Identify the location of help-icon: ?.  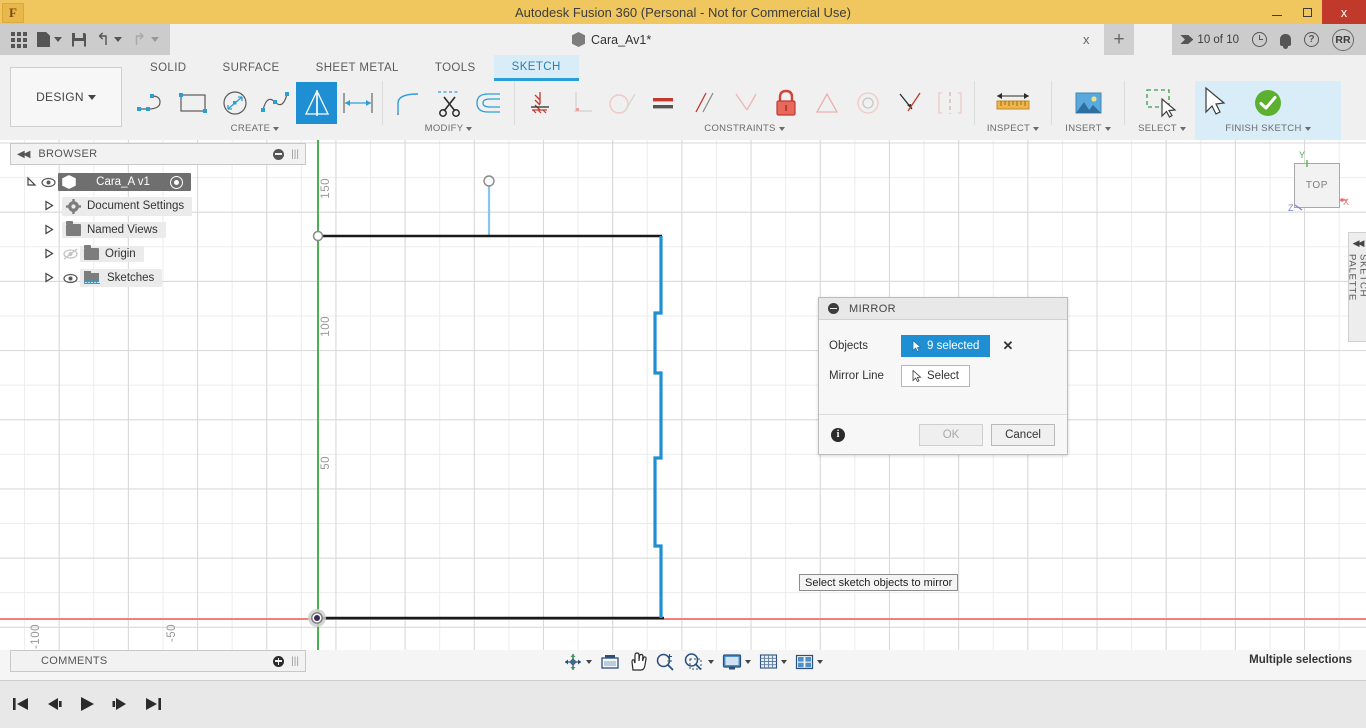
(1311, 39).